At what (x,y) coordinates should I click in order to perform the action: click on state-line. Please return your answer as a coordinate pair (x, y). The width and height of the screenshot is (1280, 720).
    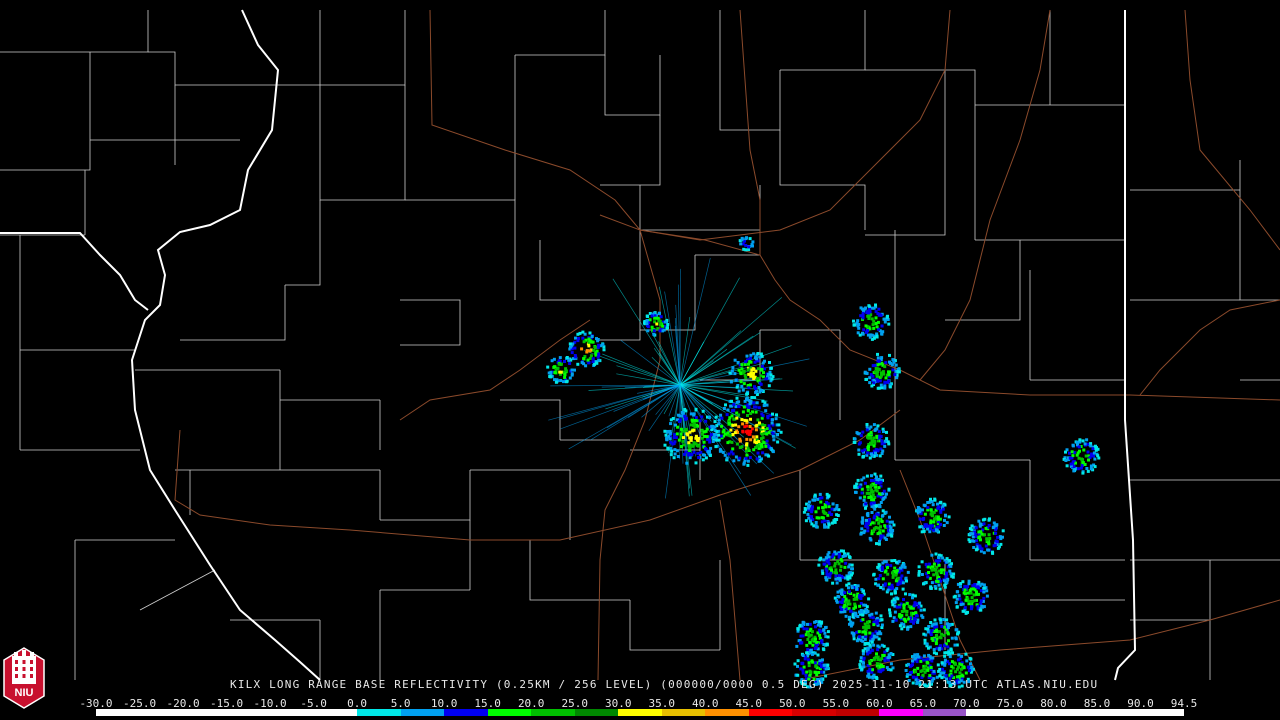
    Looking at the image, I should click on (74, 271).